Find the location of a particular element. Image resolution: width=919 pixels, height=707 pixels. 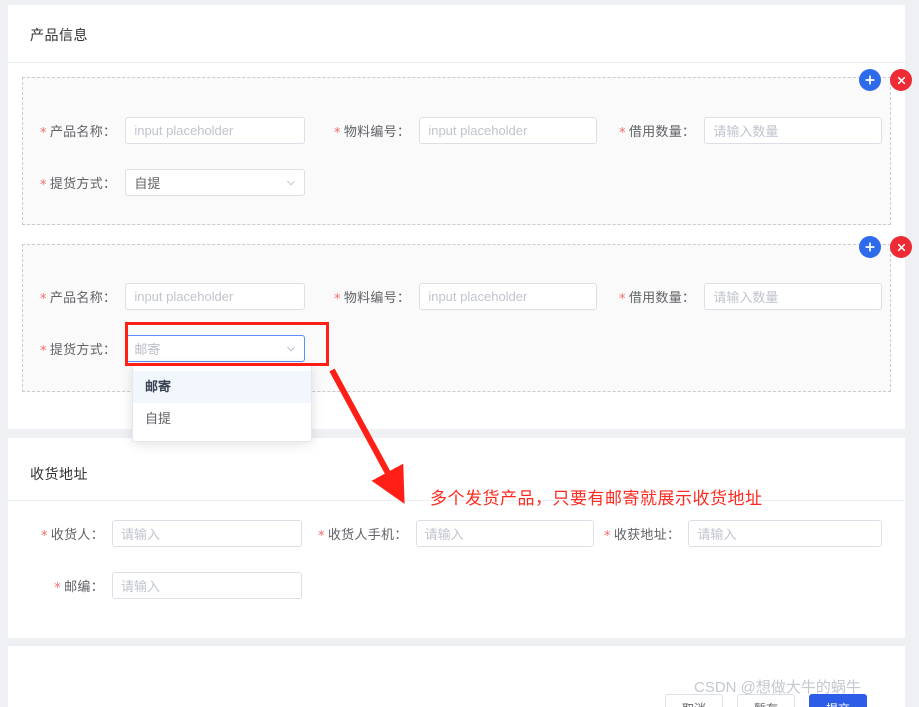

material-code-placeholder-2: input placeholder is located at coordinates (478, 296).